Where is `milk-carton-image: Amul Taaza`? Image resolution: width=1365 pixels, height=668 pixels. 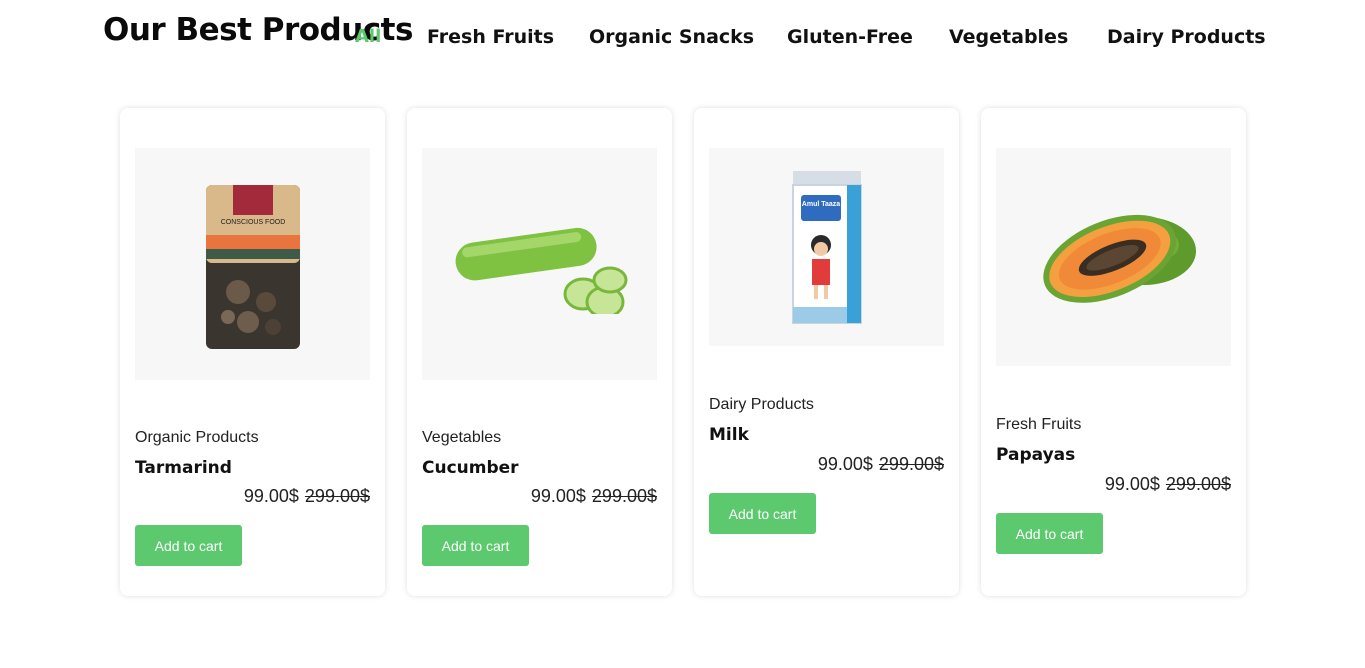 milk-carton-image: Amul Taaza is located at coordinates (826, 247).